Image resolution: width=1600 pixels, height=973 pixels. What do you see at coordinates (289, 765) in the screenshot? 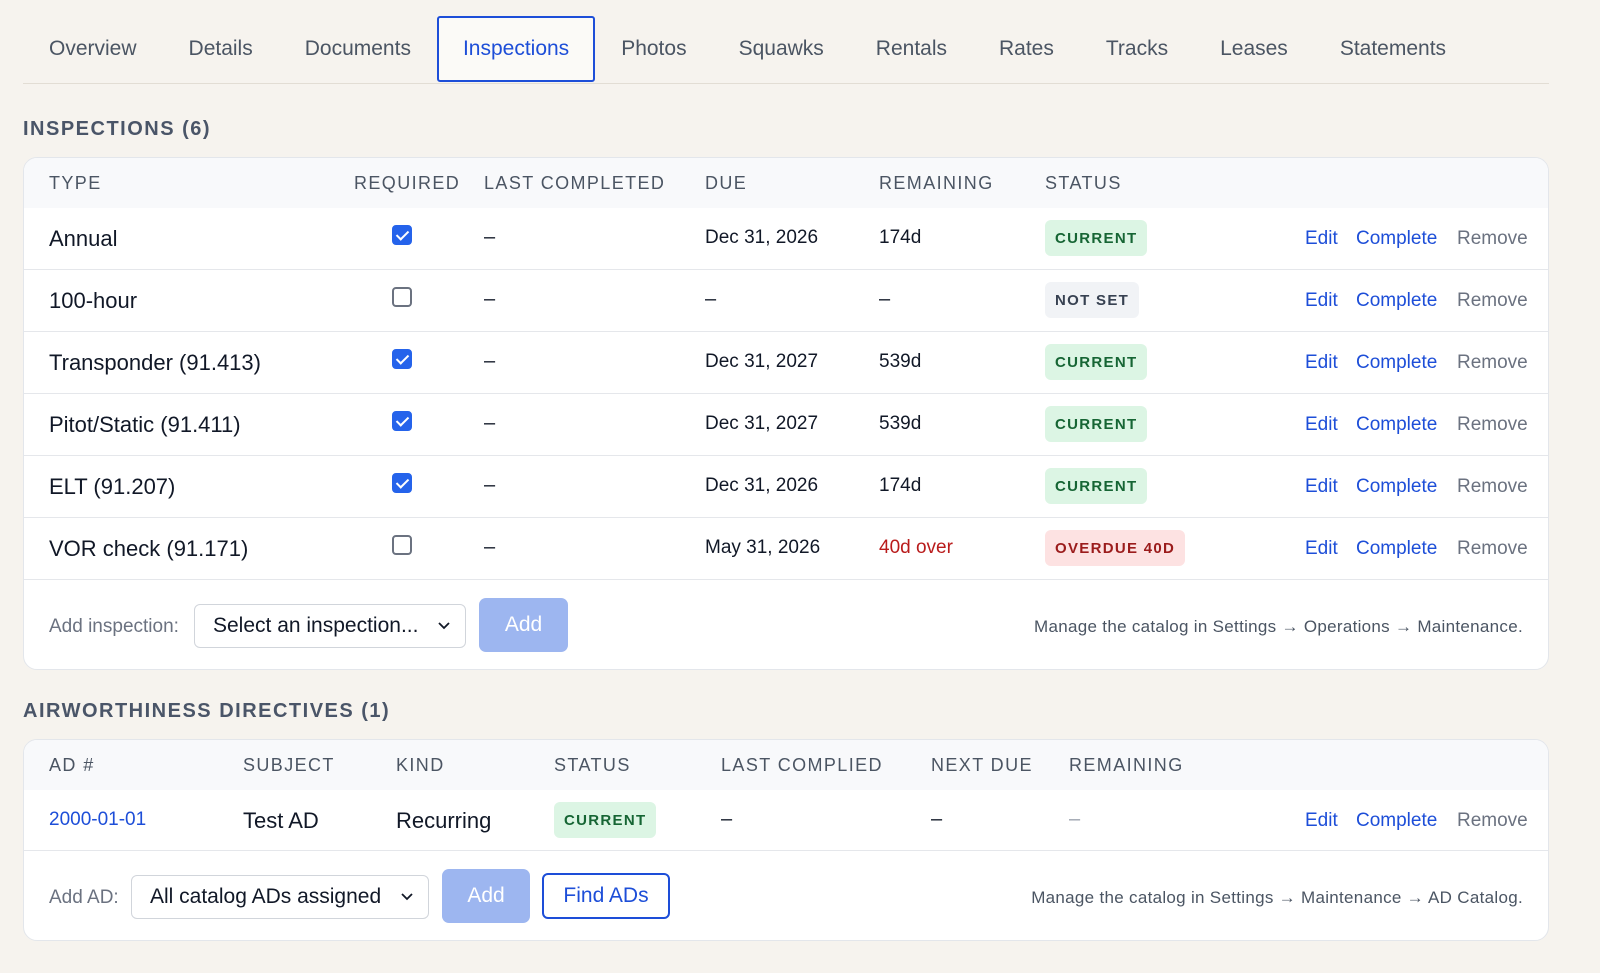
I see `col-subject: SUBJECT` at bounding box center [289, 765].